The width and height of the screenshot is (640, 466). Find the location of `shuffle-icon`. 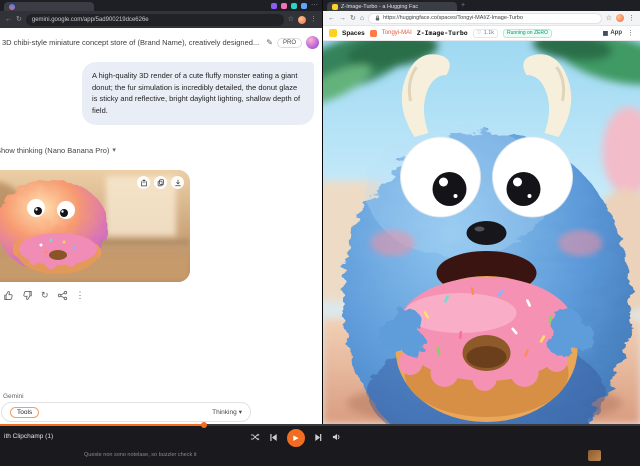

shuffle-icon is located at coordinates (255, 437).